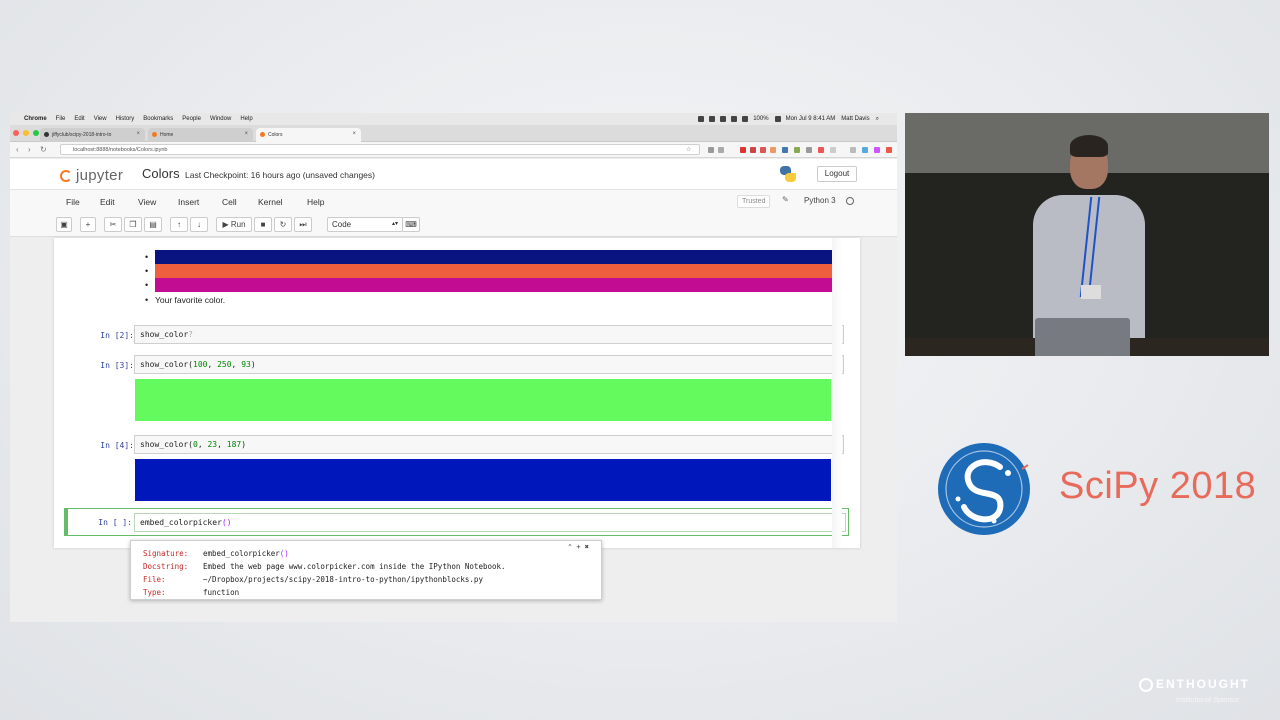  What do you see at coordinates (365, 224) in the screenshot?
I see `cell-type-select: Code ▴▾` at bounding box center [365, 224].